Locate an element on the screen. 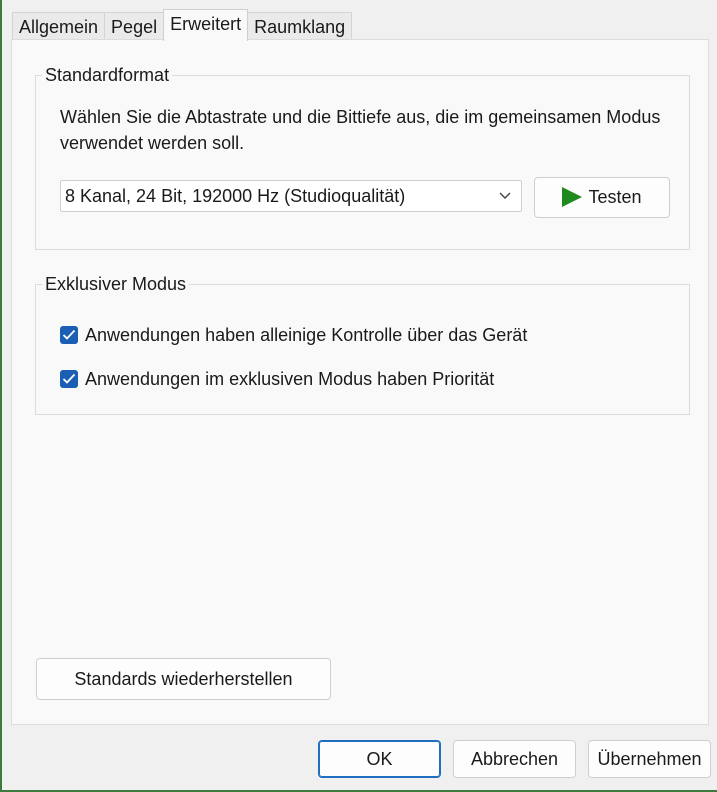 Image resolution: width=717 pixels, height=792 pixels. cancel-button: Abbrechen is located at coordinates (514, 759).